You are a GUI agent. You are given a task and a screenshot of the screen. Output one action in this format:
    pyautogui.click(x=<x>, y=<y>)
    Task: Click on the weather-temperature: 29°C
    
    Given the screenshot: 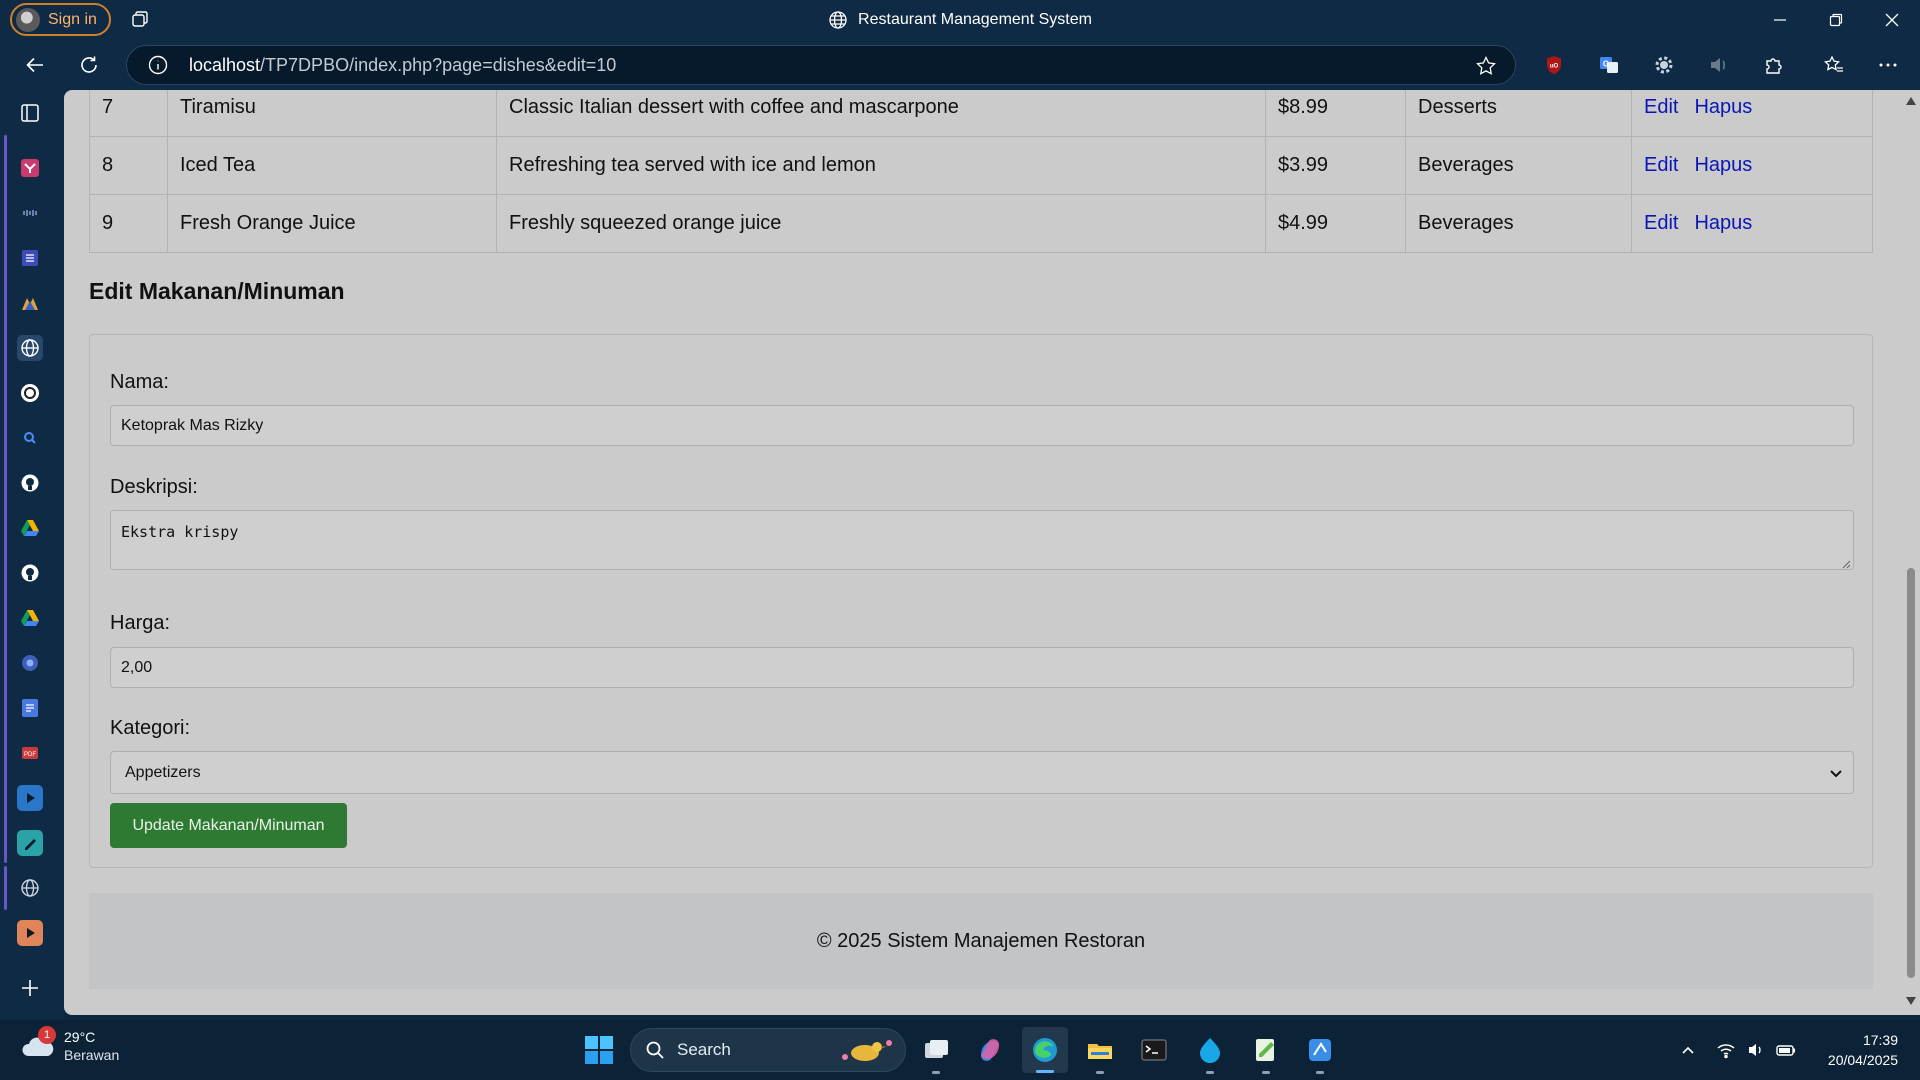 What is the action you would take?
    pyautogui.click(x=80, y=1037)
    